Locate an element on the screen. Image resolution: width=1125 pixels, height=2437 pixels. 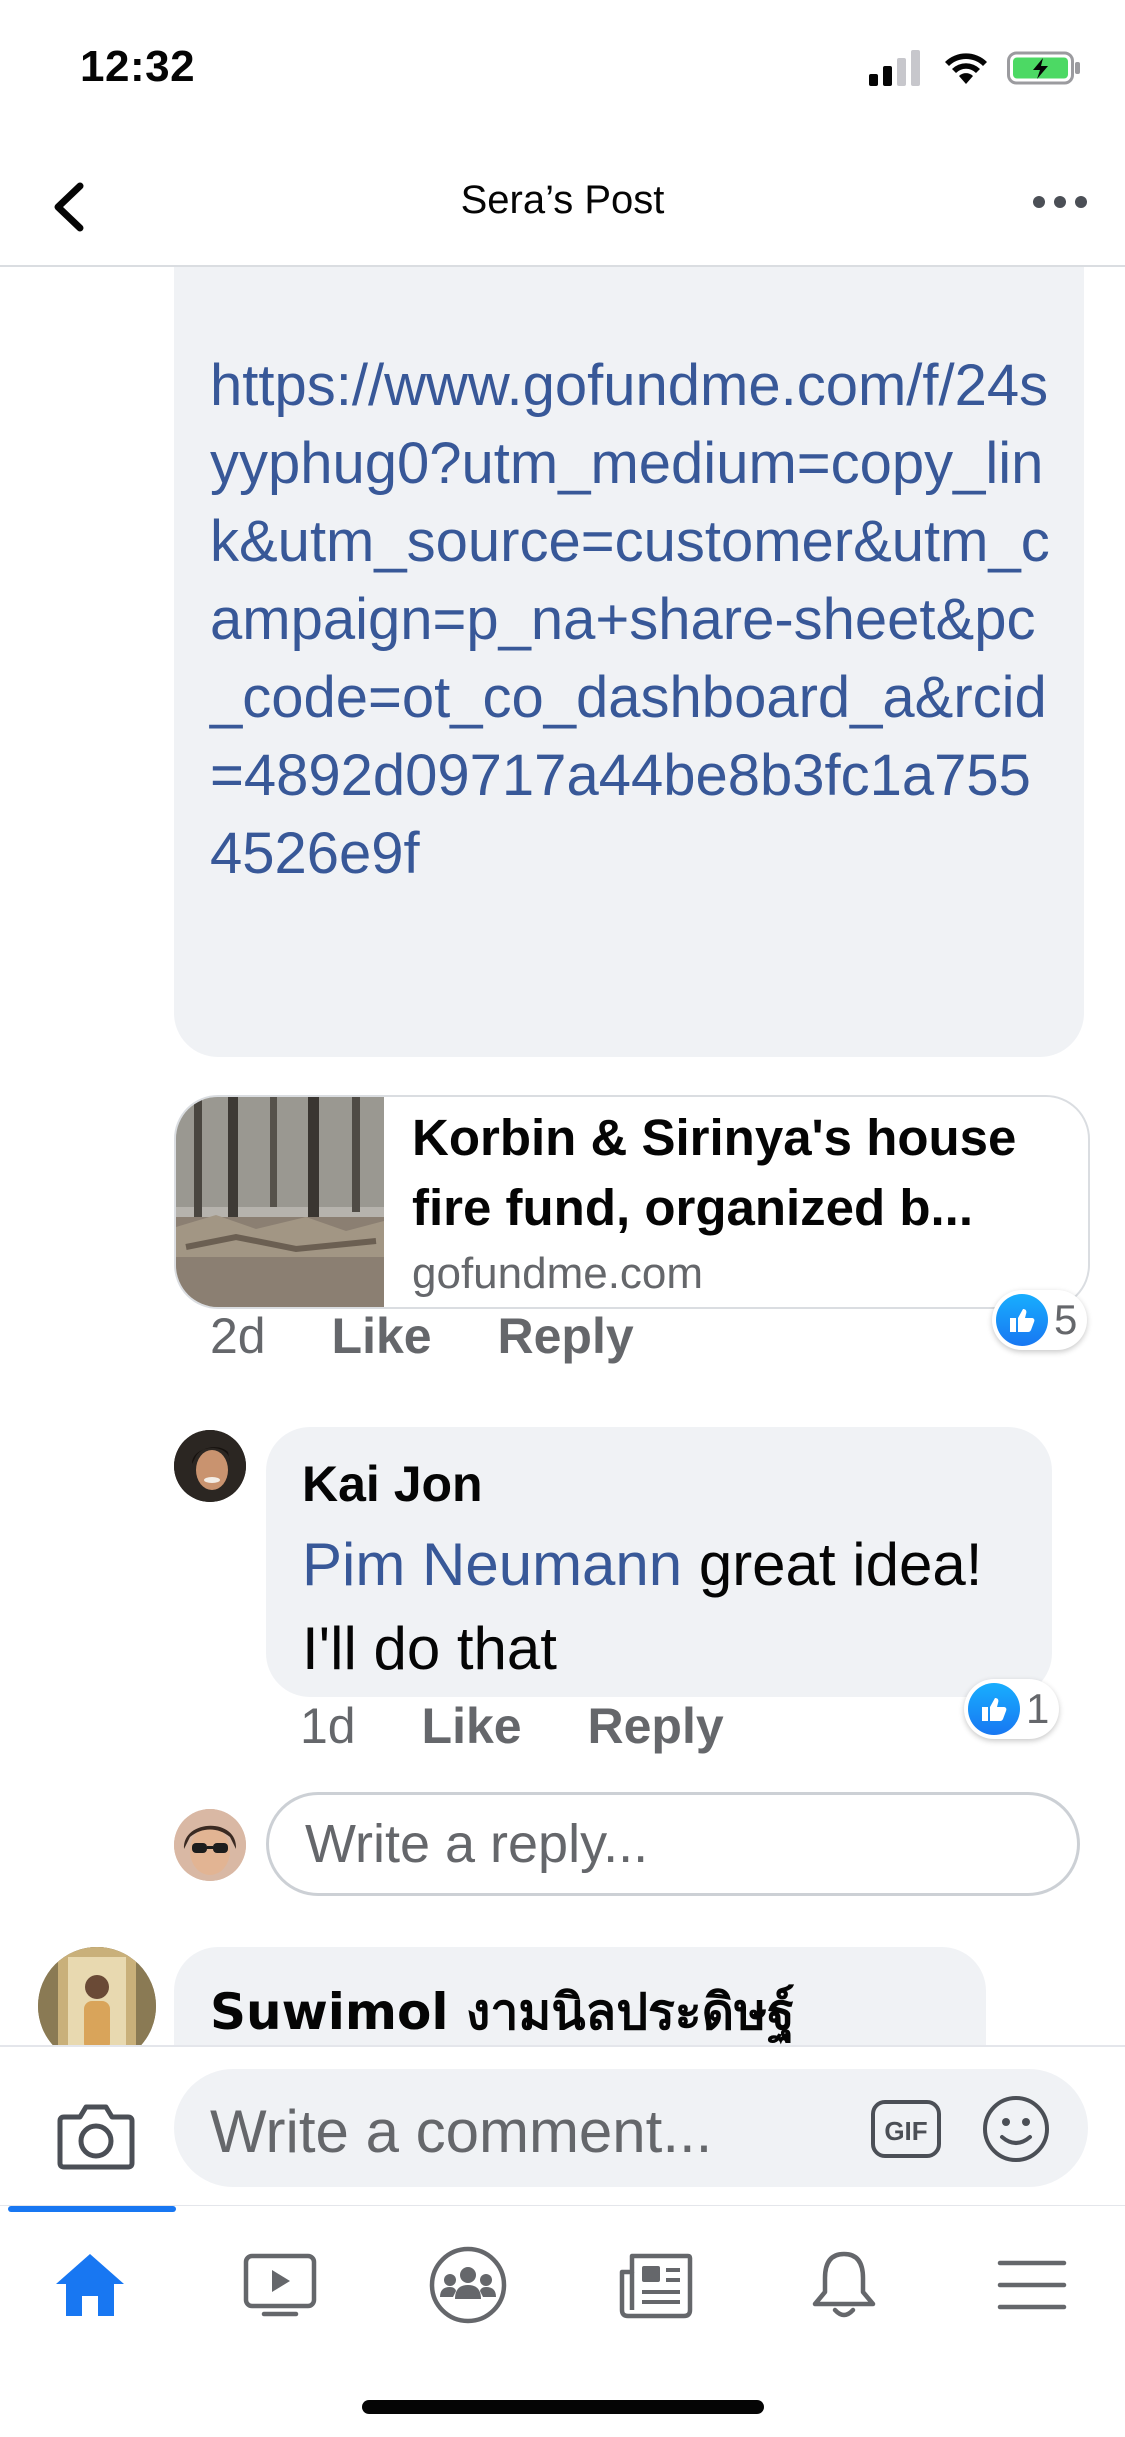
emoji-button is located at coordinates (1016, 2129).